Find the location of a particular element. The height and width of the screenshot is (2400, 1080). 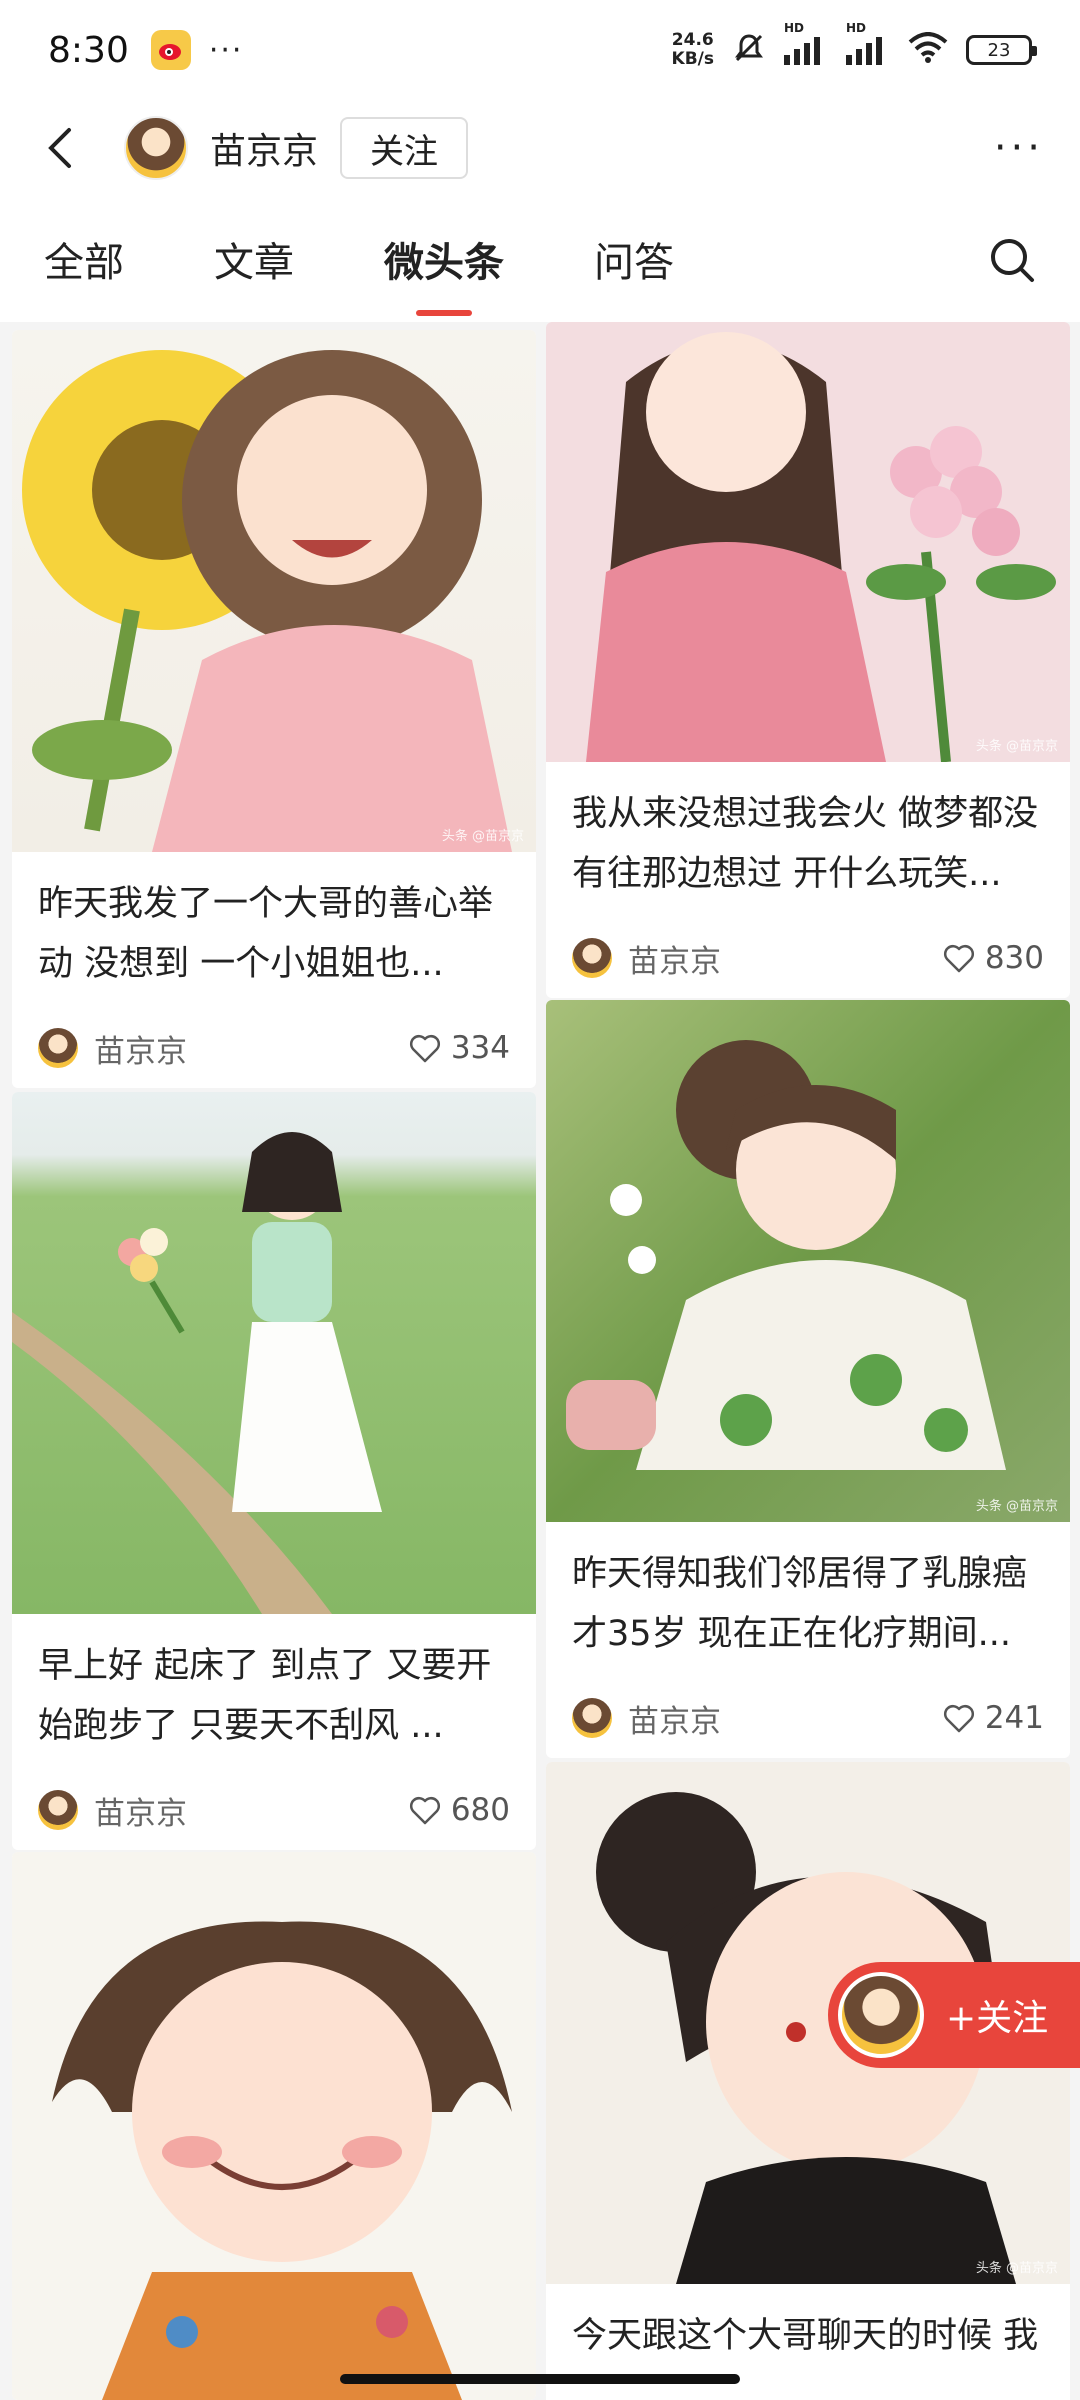

signal-icon-2: HD is located at coordinates (868, 43).